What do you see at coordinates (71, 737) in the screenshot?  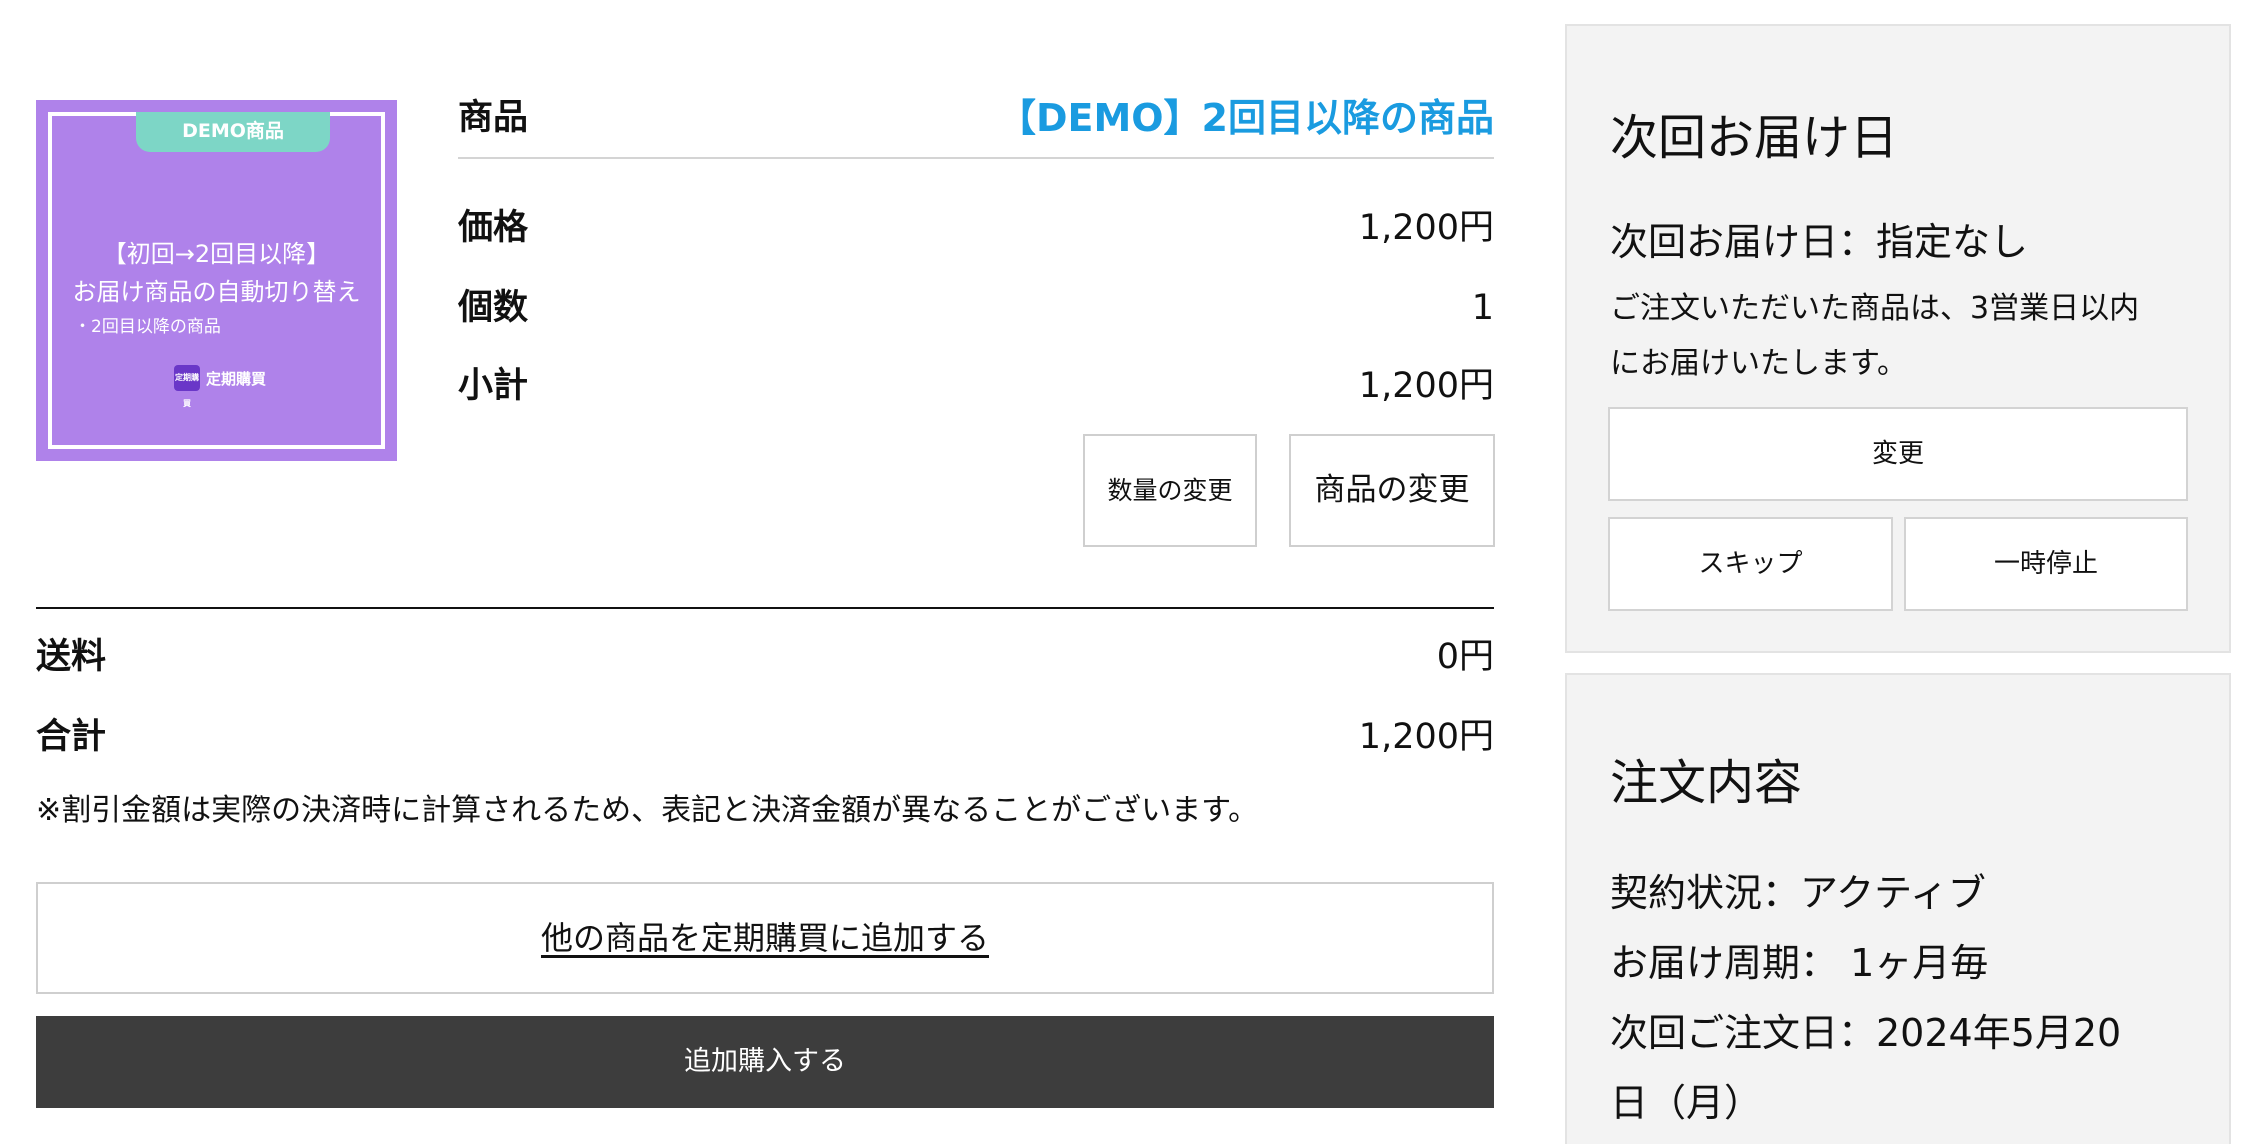 I see `total-label: 合計` at bounding box center [71, 737].